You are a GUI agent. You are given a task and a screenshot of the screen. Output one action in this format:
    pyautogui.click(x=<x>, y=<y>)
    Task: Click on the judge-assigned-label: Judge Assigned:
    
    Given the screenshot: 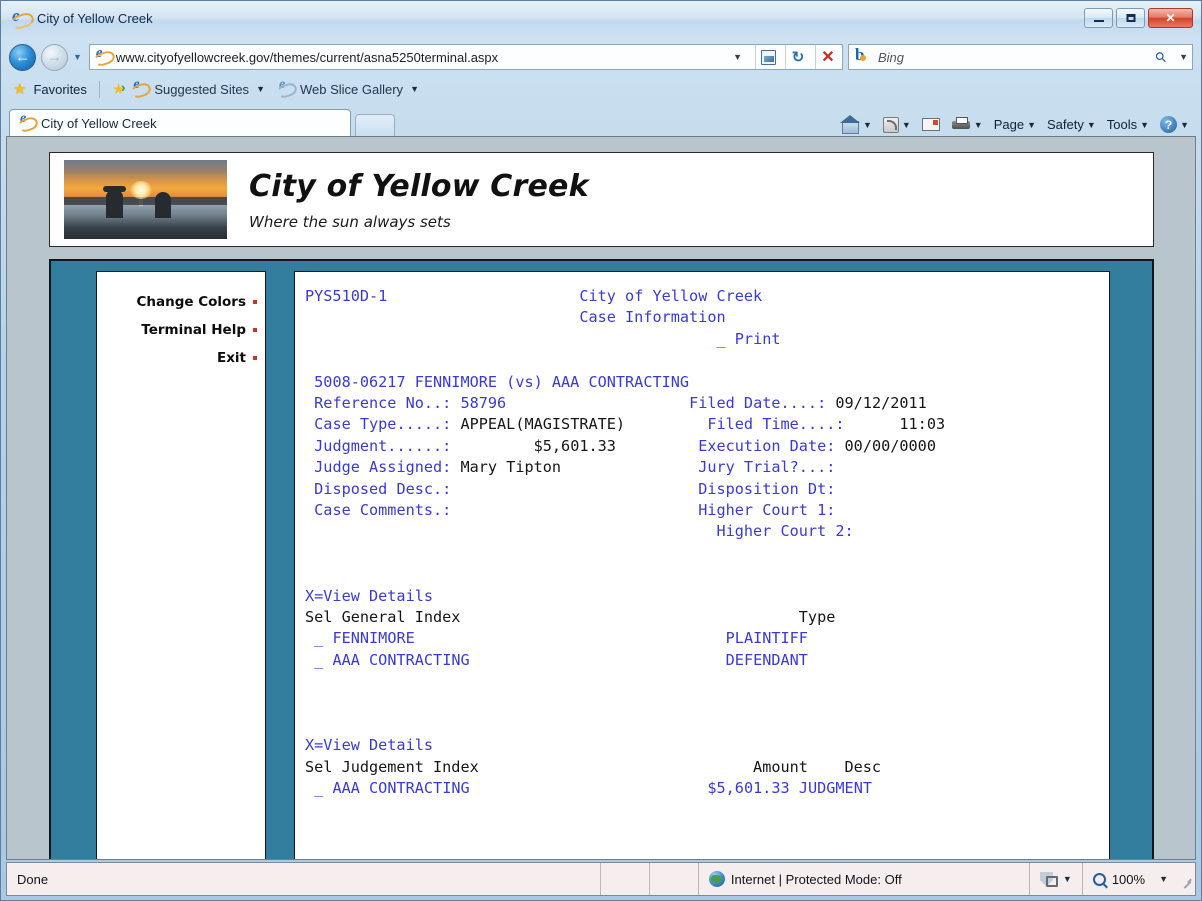 What is the action you would take?
    pyautogui.click(x=383, y=467)
    